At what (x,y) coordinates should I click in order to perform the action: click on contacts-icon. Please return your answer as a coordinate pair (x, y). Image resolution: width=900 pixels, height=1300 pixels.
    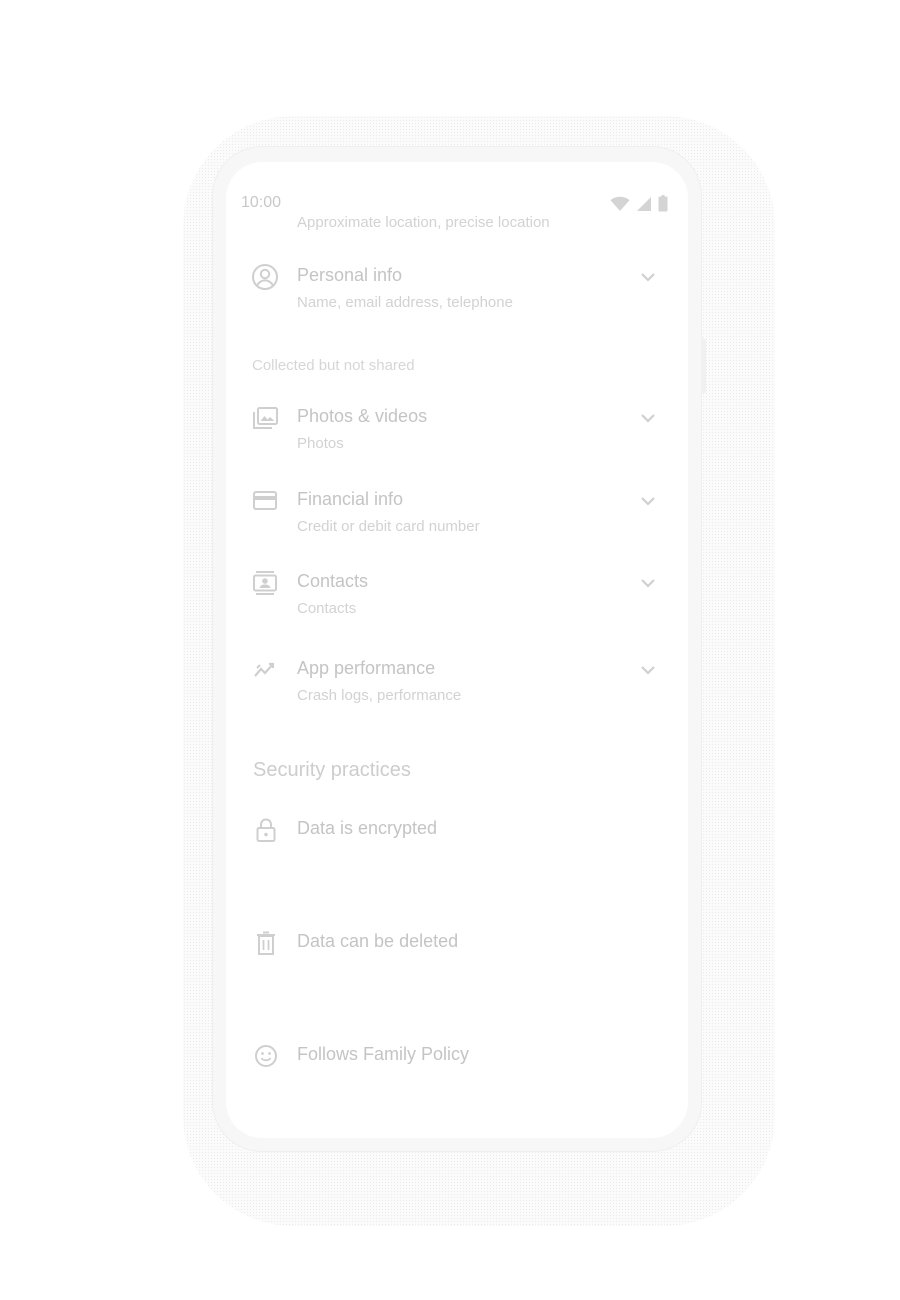
    Looking at the image, I should click on (265, 583).